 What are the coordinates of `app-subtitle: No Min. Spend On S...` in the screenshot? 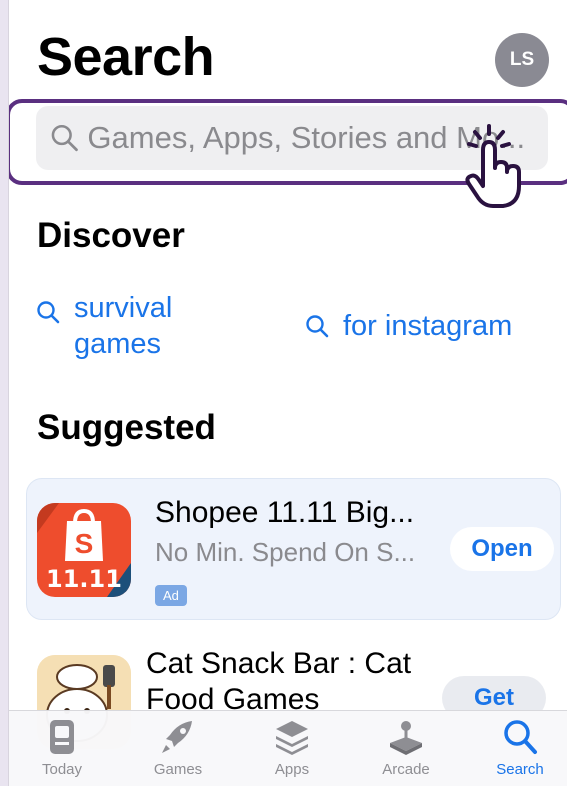 It's located at (285, 552).